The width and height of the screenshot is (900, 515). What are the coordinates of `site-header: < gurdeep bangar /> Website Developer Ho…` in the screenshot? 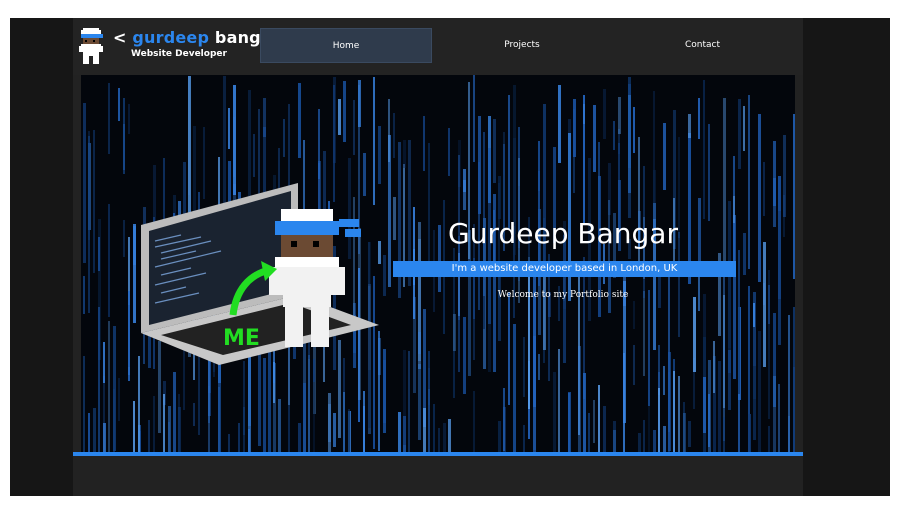 It's located at (438, 46).